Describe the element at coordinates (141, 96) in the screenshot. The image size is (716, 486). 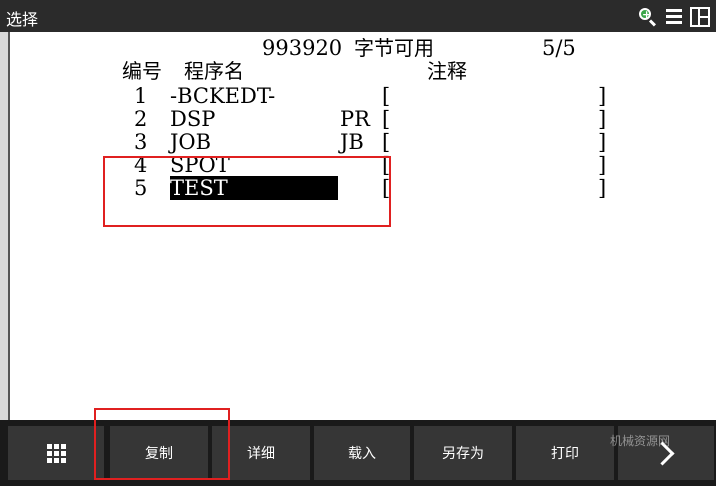
I see `program-number: 1` at that location.